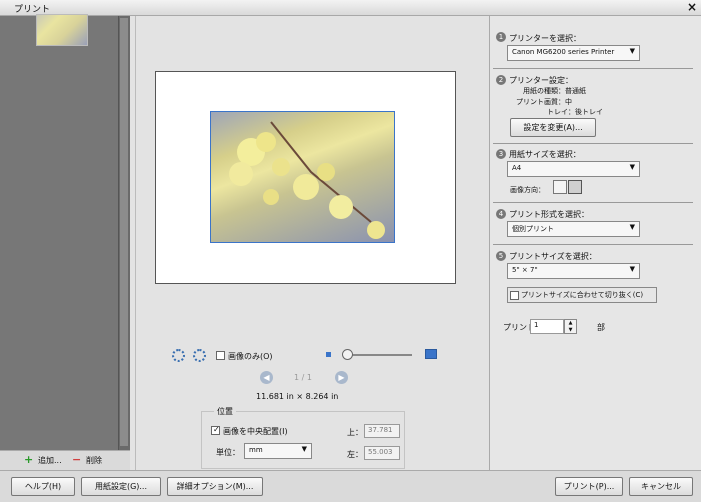 Image resolution: width=701 pixels, height=502 pixels. Describe the element at coordinates (199, 355) in the screenshot. I see `rotate-right-icon` at that location.